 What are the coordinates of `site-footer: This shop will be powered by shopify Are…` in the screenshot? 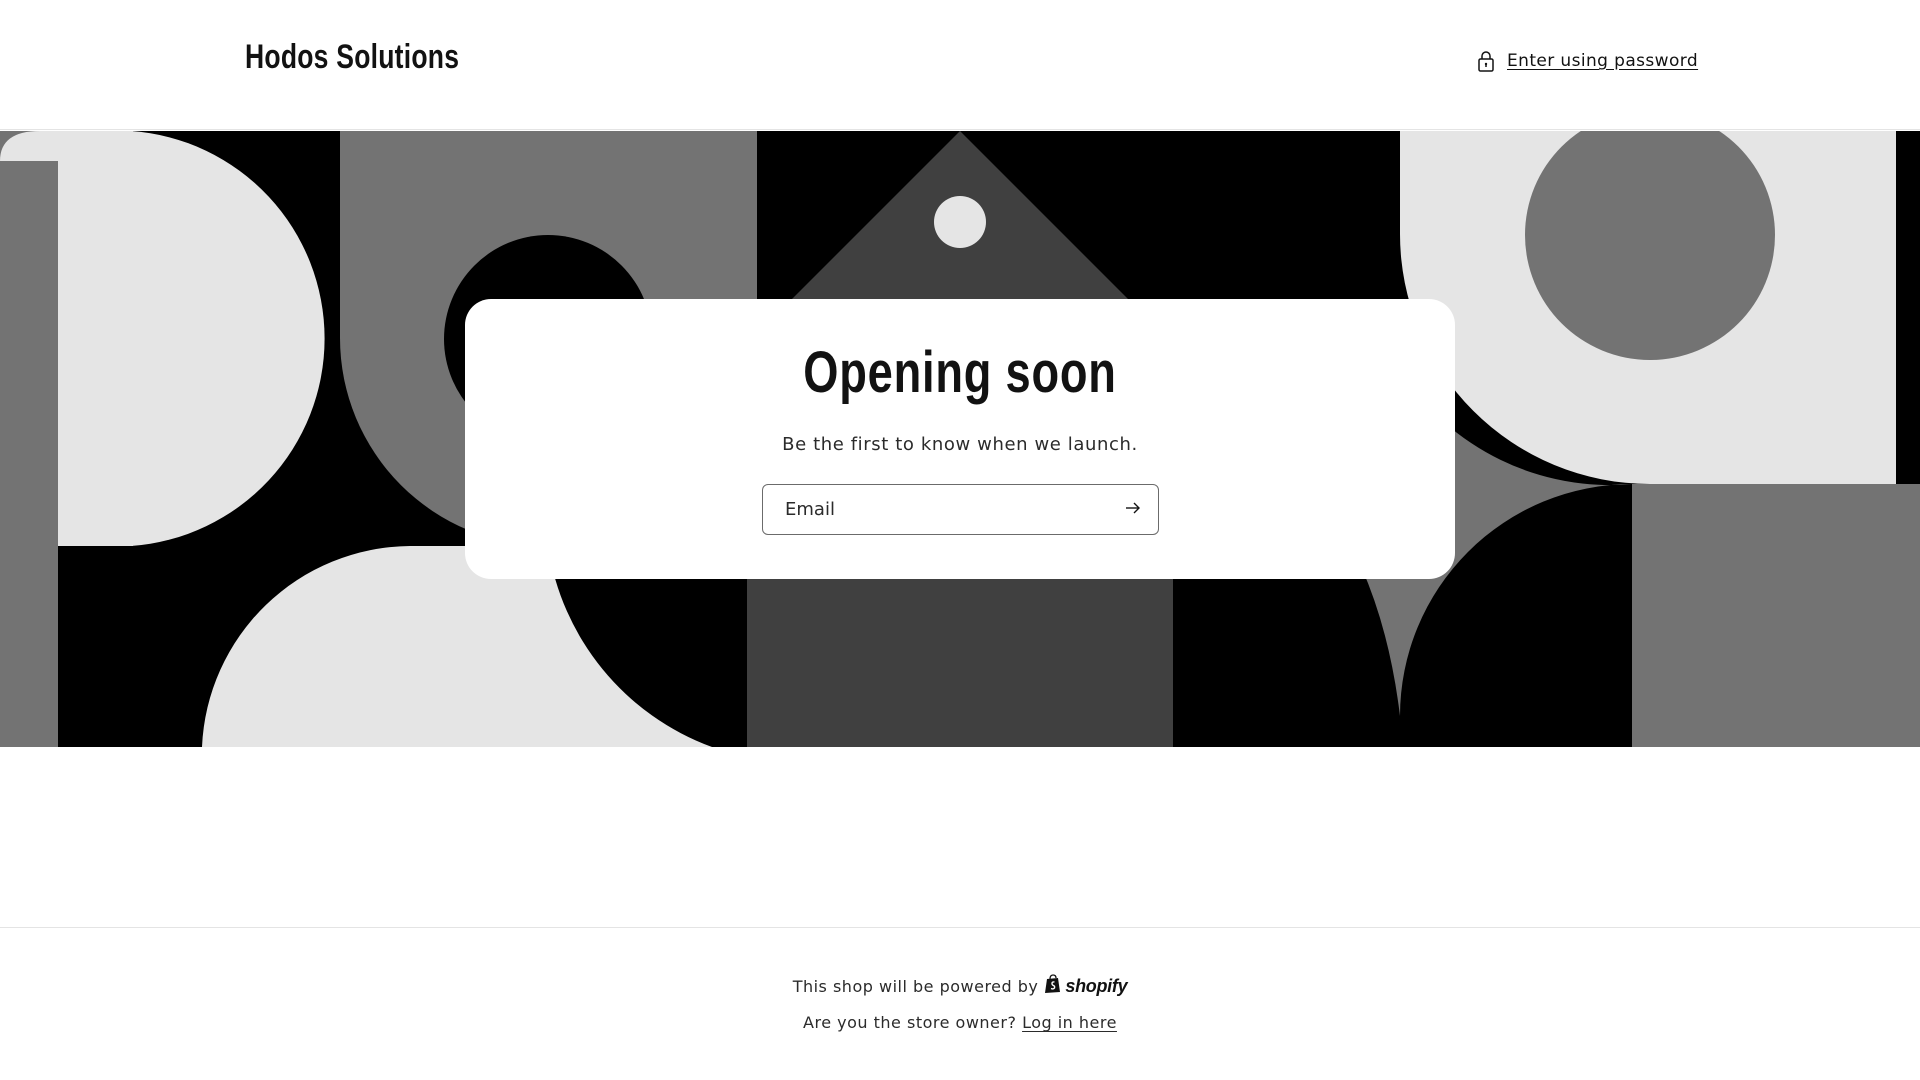 It's located at (960, 1003).